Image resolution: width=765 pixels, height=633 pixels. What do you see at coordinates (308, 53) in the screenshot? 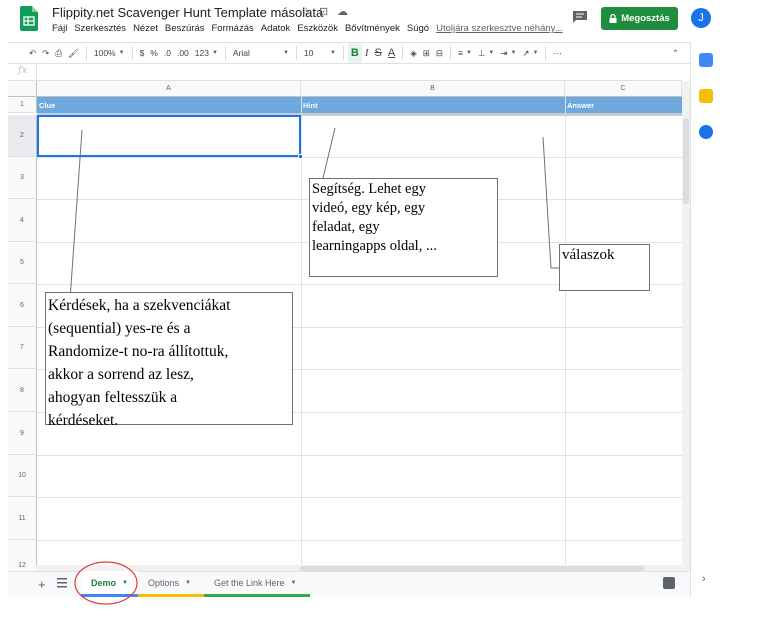
I see `font-size-value: 10` at bounding box center [308, 53].